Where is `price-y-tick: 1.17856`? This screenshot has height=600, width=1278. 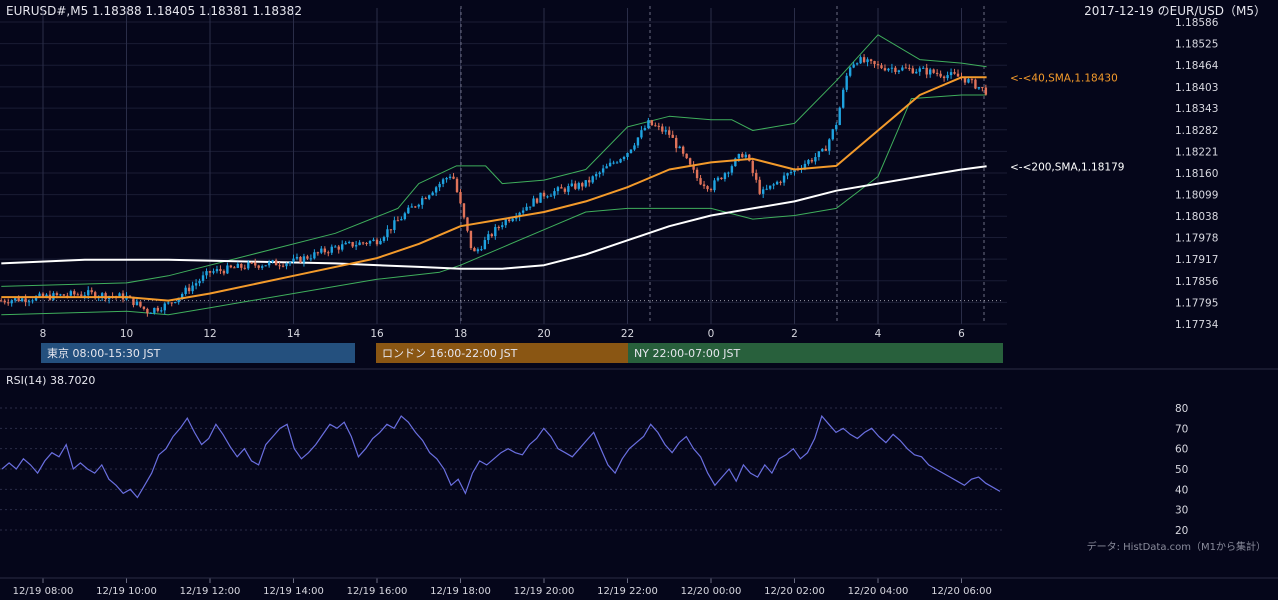 price-y-tick: 1.17856 is located at coordinates (1197, 282).